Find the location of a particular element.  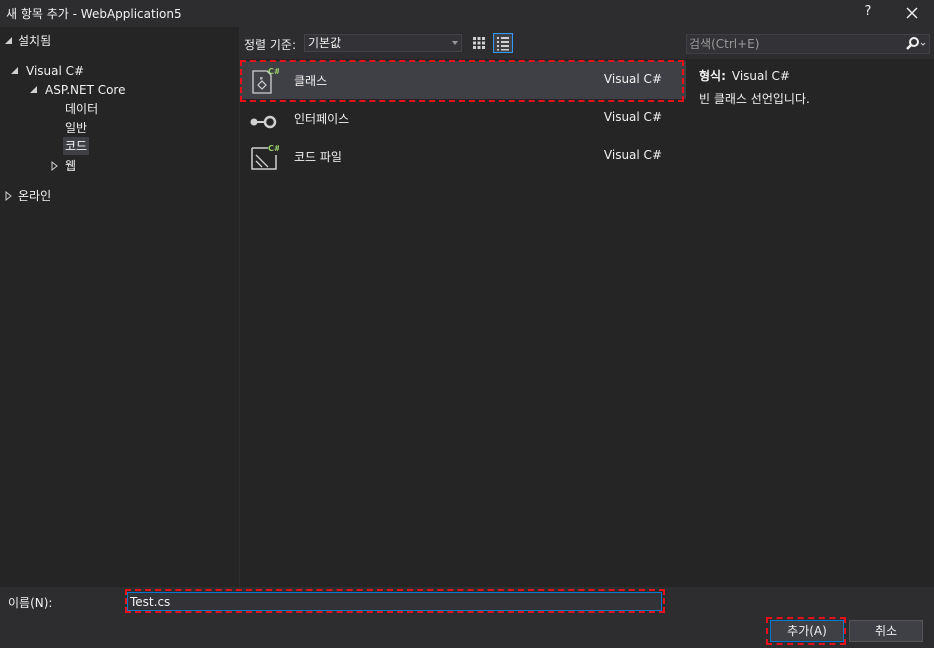

grid-view-icon is located at coordinates (479, 43).